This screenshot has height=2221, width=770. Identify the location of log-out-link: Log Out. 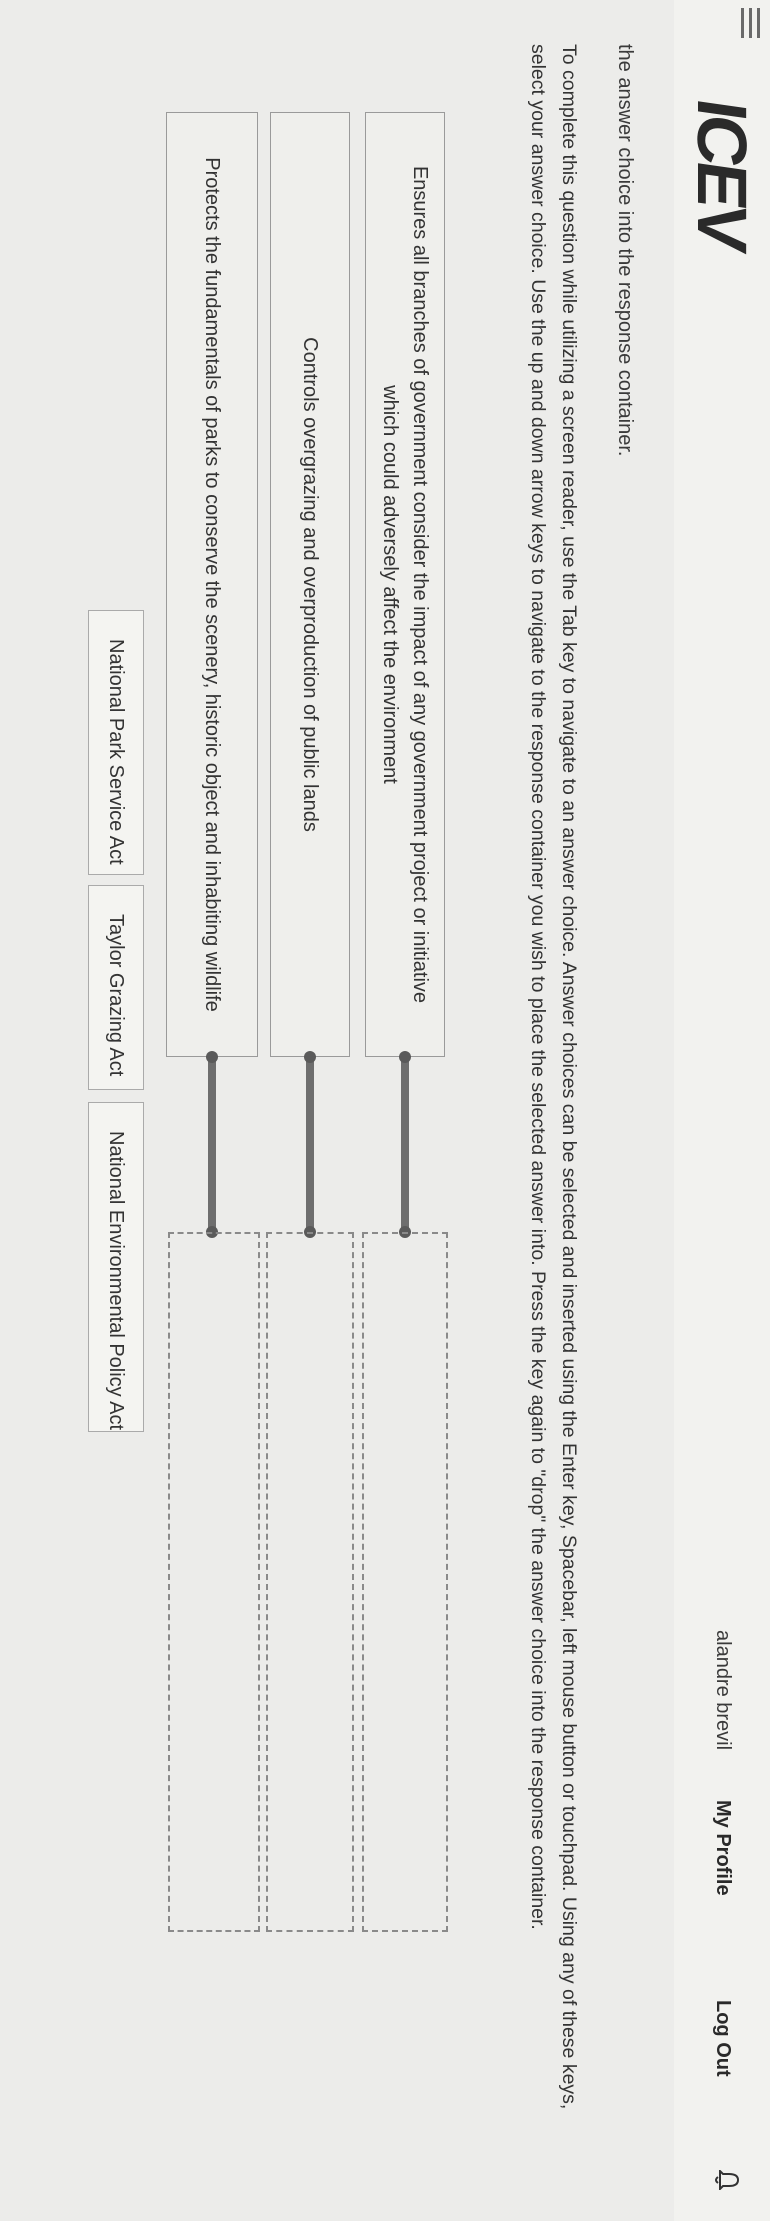
(722, 2038).